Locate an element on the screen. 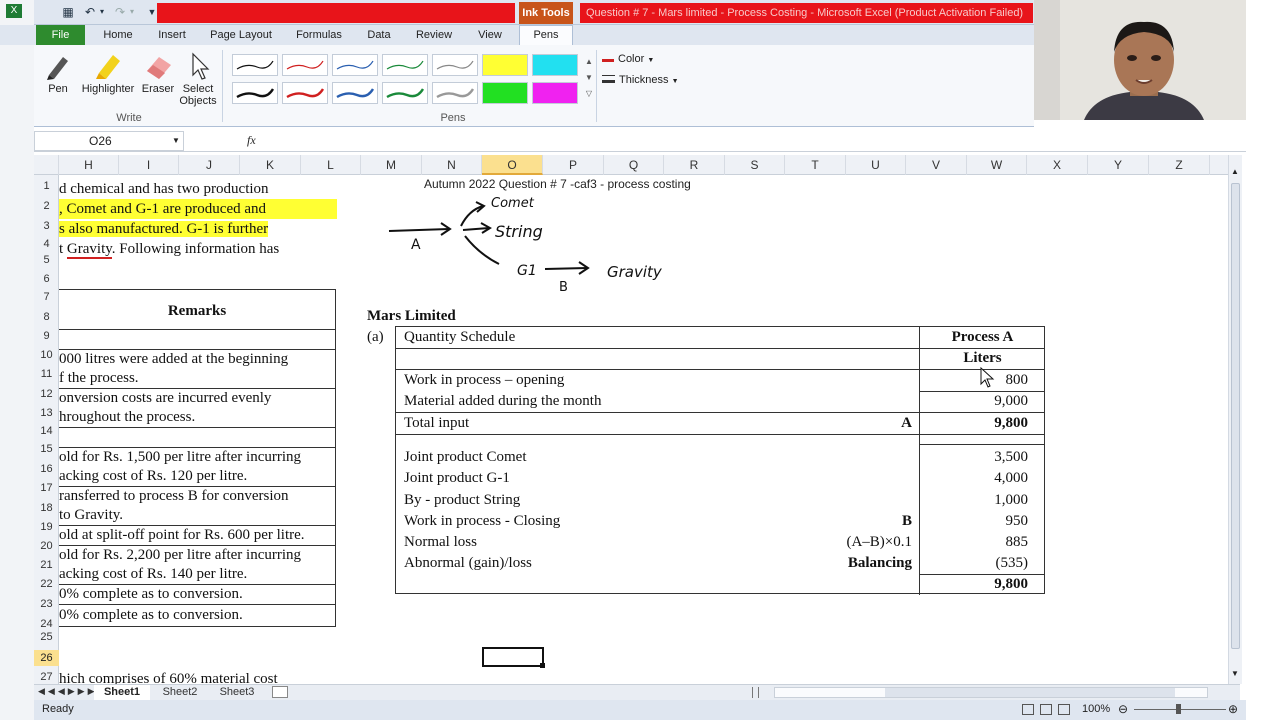  sheet-tab: Sheet3 is located at coordinates (237, 692).